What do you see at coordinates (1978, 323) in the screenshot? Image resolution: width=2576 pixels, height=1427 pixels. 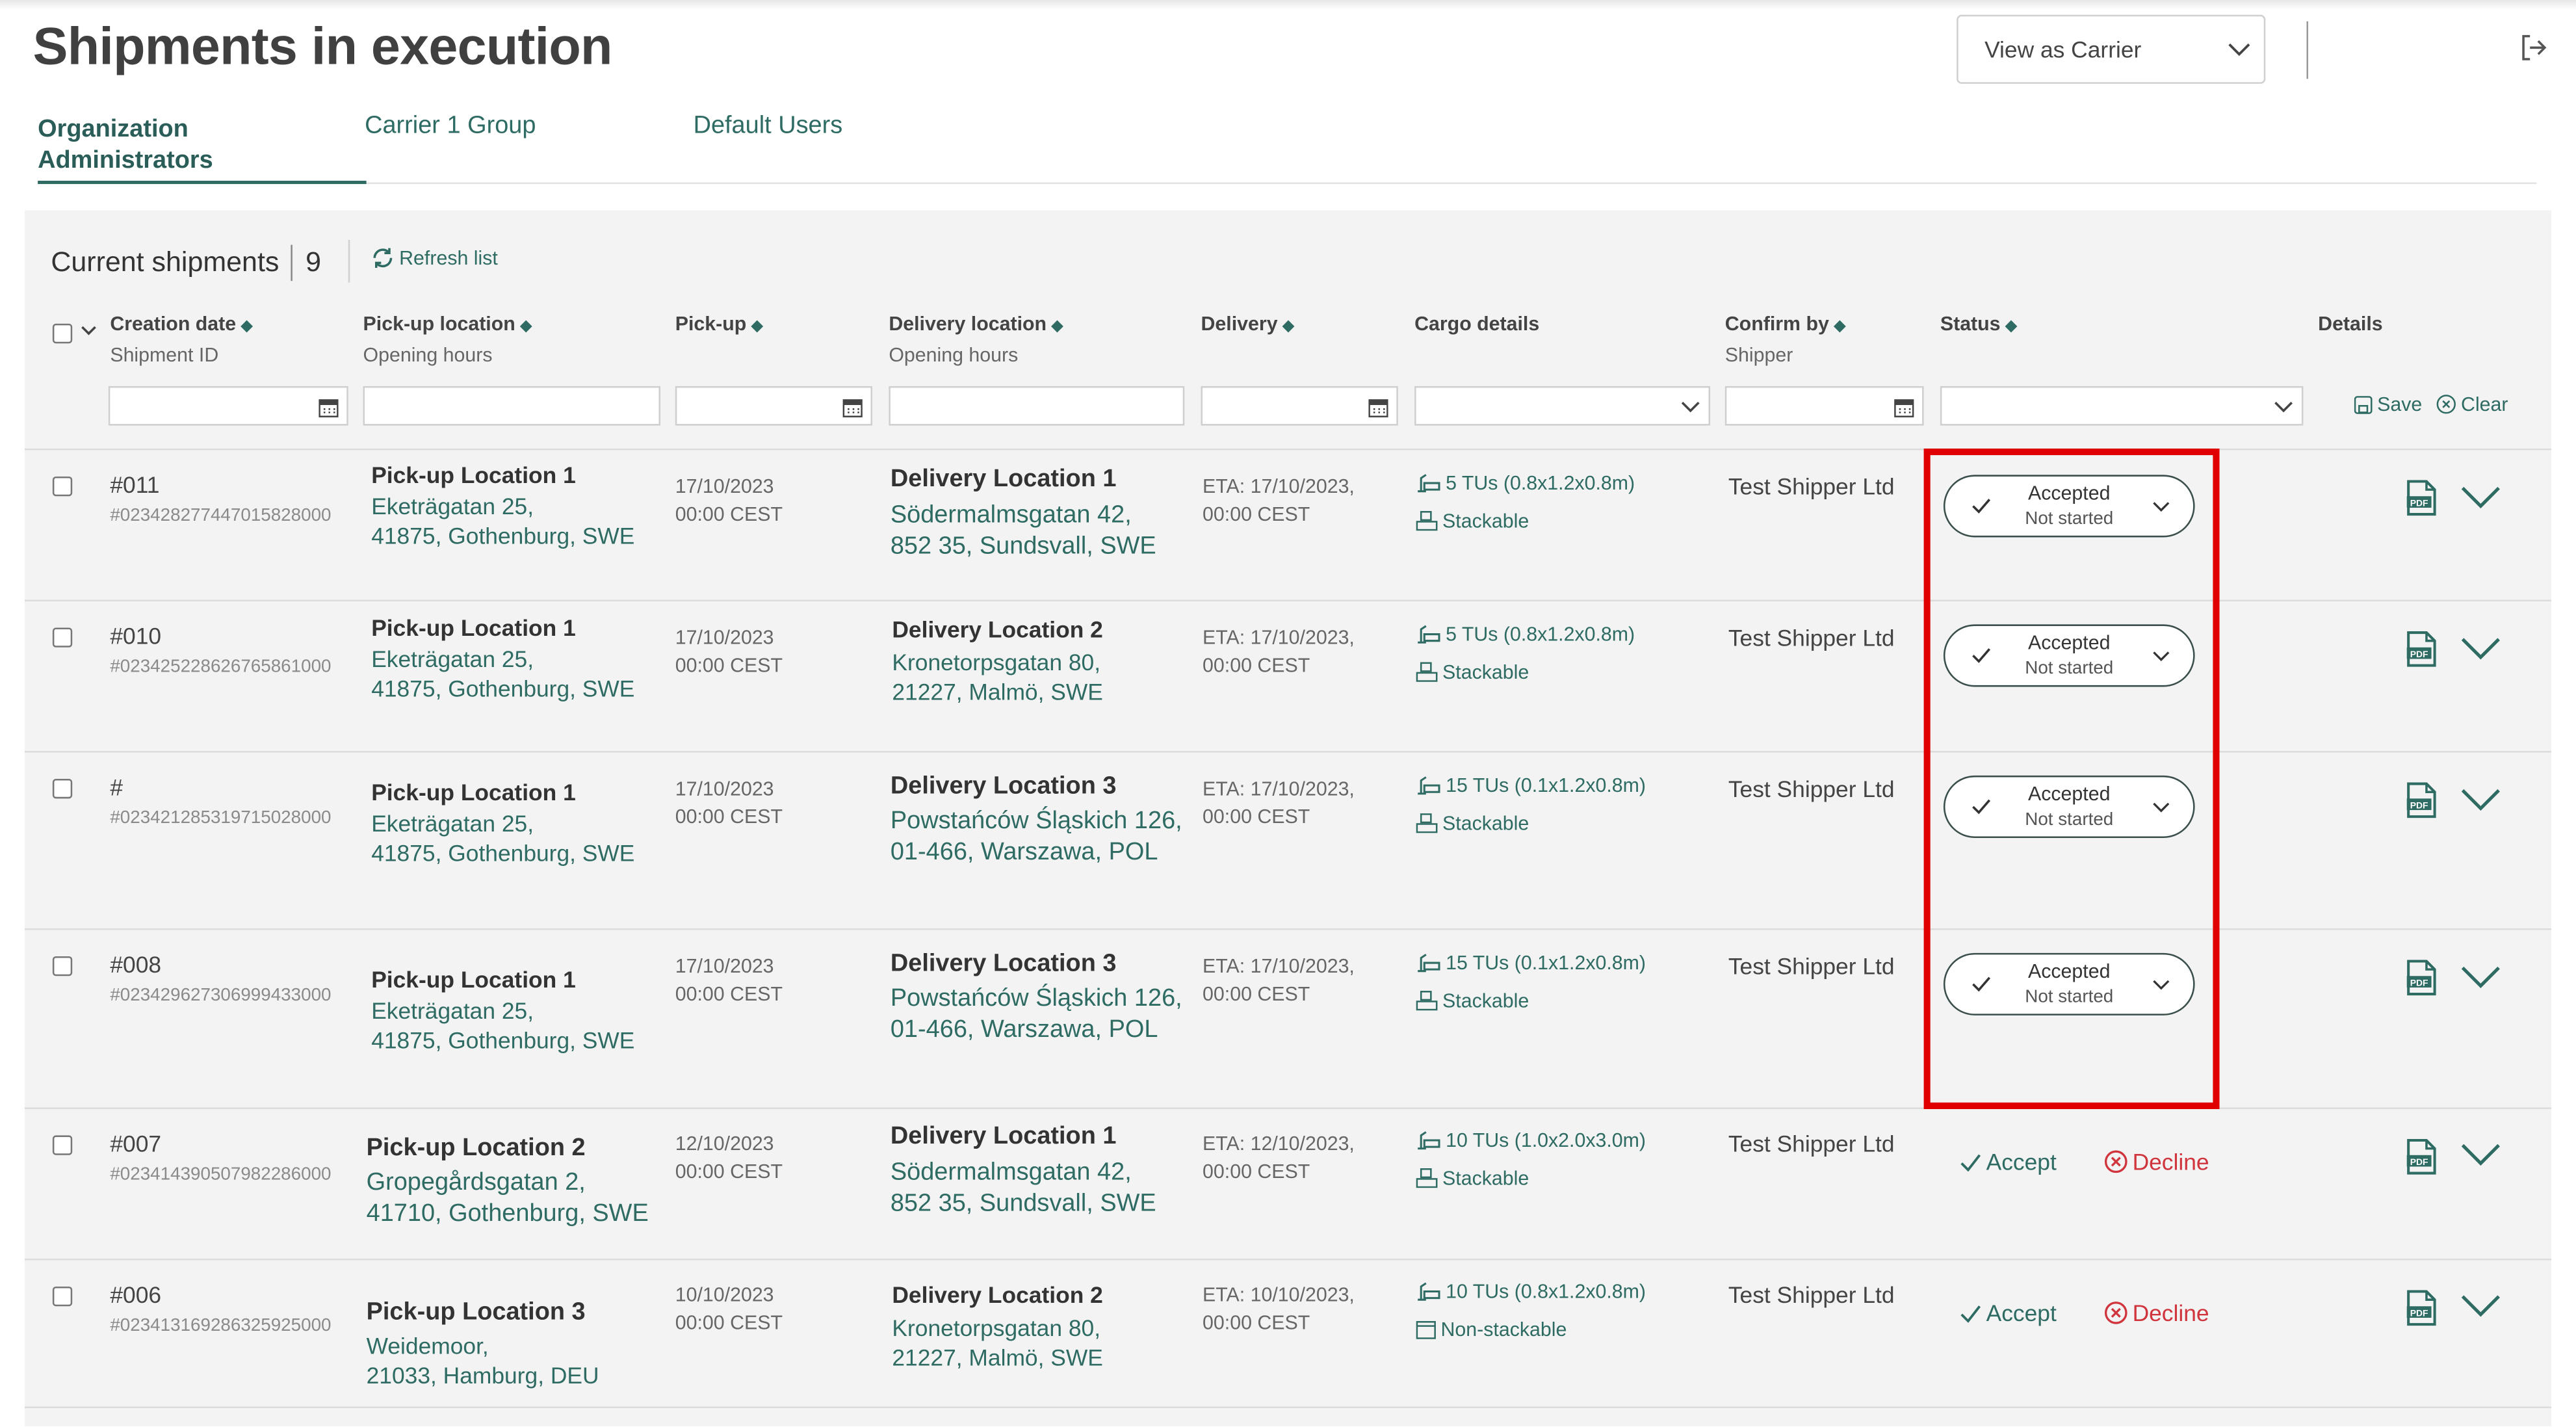 I see `column-header-status: Status ◆` at bounding box center [1978, 323].